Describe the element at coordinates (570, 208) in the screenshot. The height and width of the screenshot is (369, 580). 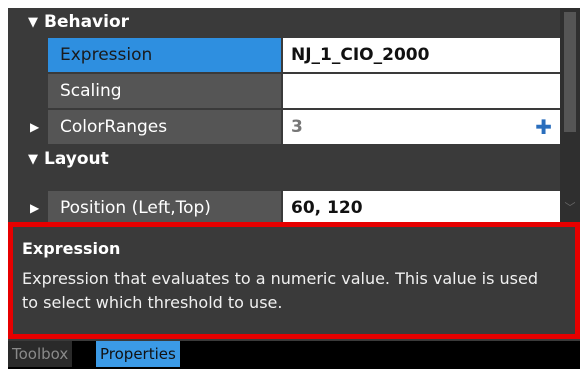
I see `scroll-down-icon: ﹀` at that location.